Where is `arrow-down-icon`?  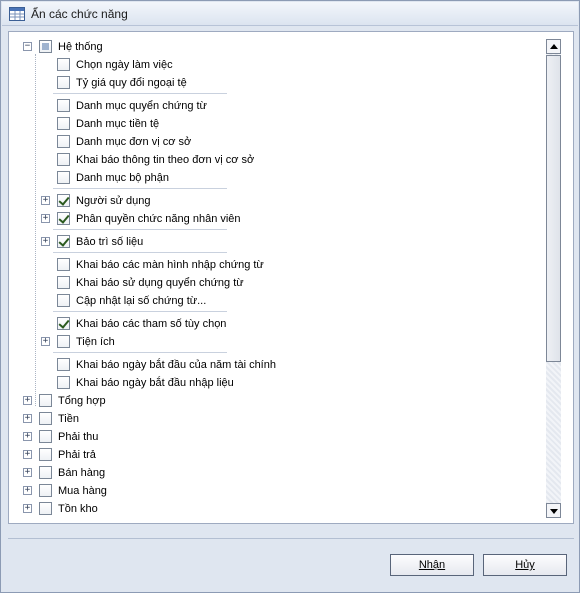 arrow-down-icon is located at coordinates (554, 511).